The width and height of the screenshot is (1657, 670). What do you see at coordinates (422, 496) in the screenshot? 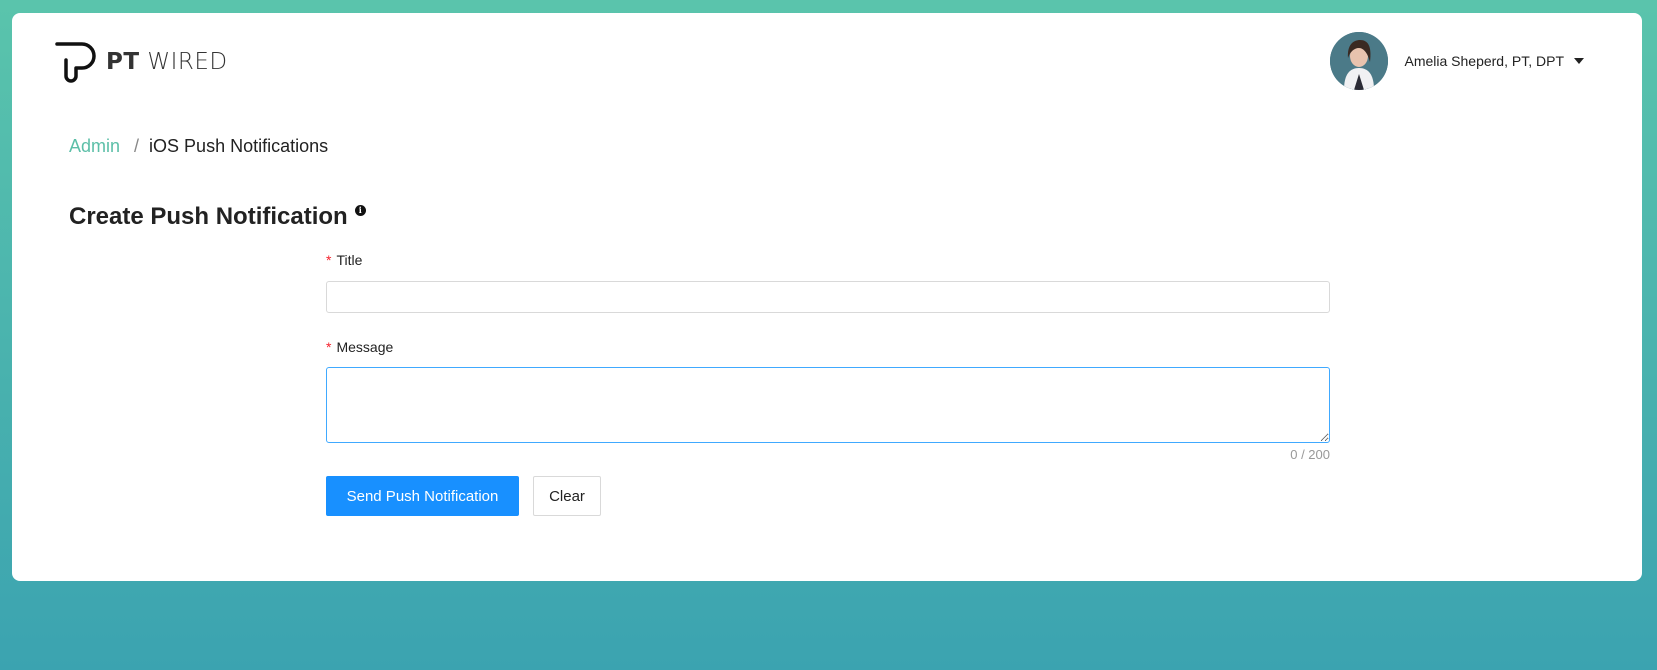
I see `send-push-notification-button: Send Push Notification` at bounding box center [422, 496].